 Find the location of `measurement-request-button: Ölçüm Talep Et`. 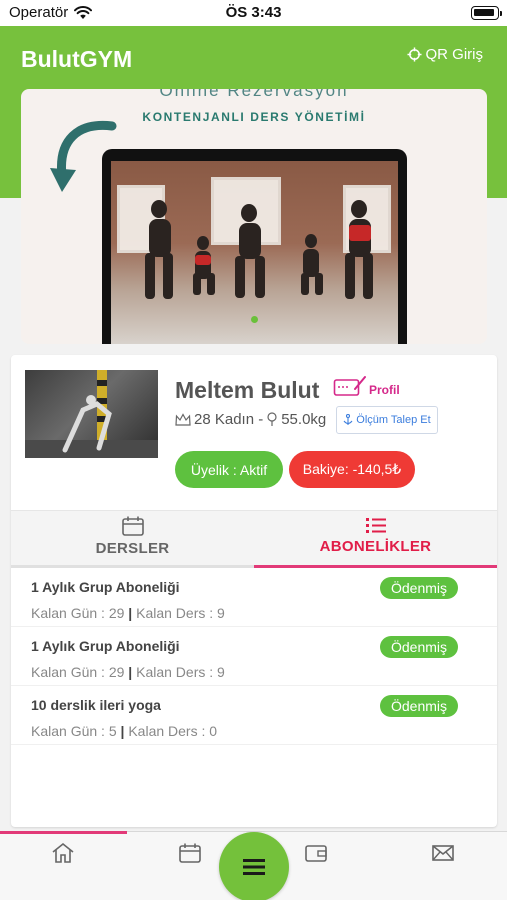

measurement-request-button: Ölçüm Talep Et is located at coordinates (387, 420).